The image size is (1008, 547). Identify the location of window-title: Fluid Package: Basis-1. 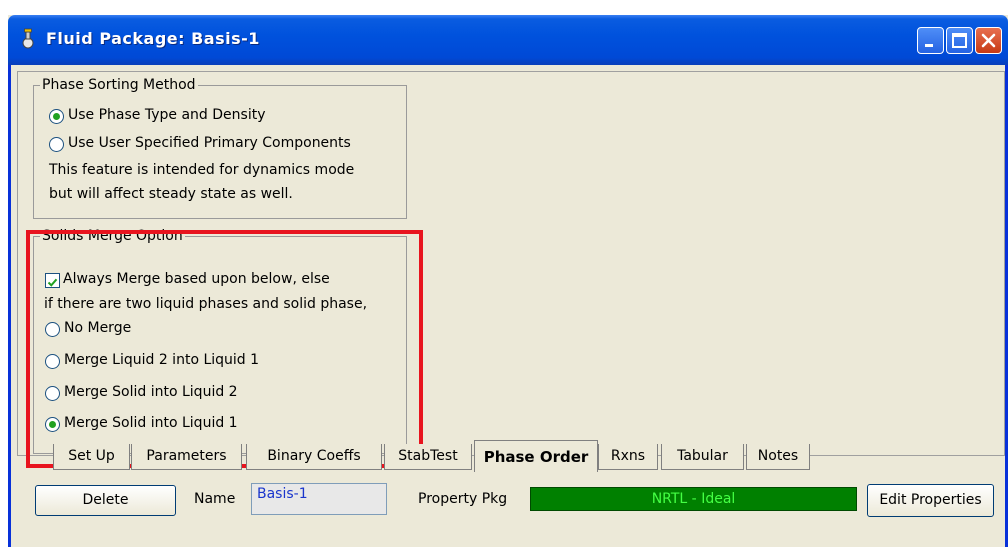
(153, 38).